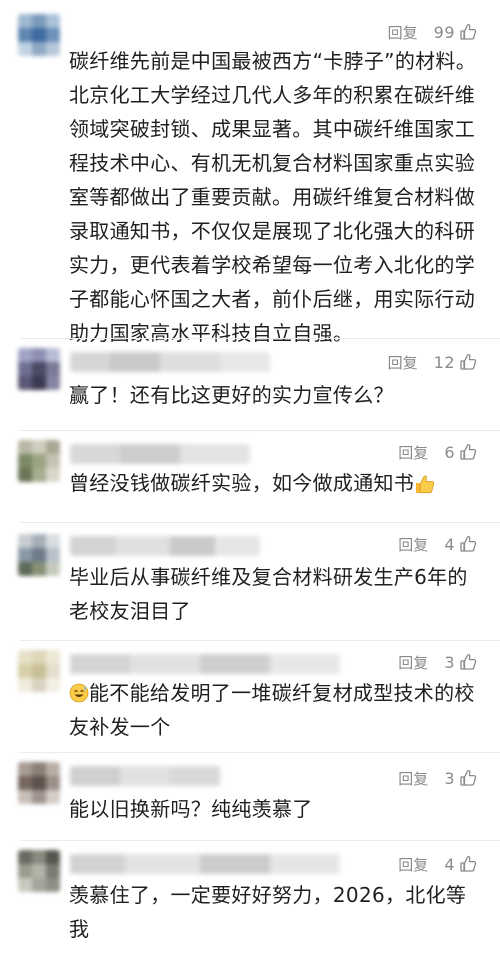 The image size is (500, 959). Describe the element at coordinates (424, 483) in the screenshot. I see `thumbs-up-emoji` at that location.